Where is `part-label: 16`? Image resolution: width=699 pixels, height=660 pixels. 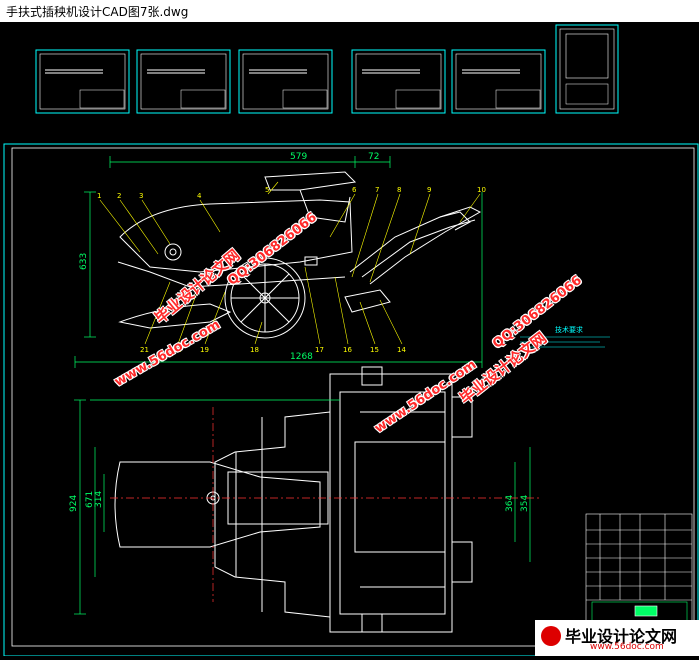
part-label: 16 is located at coordinates (347, 350).